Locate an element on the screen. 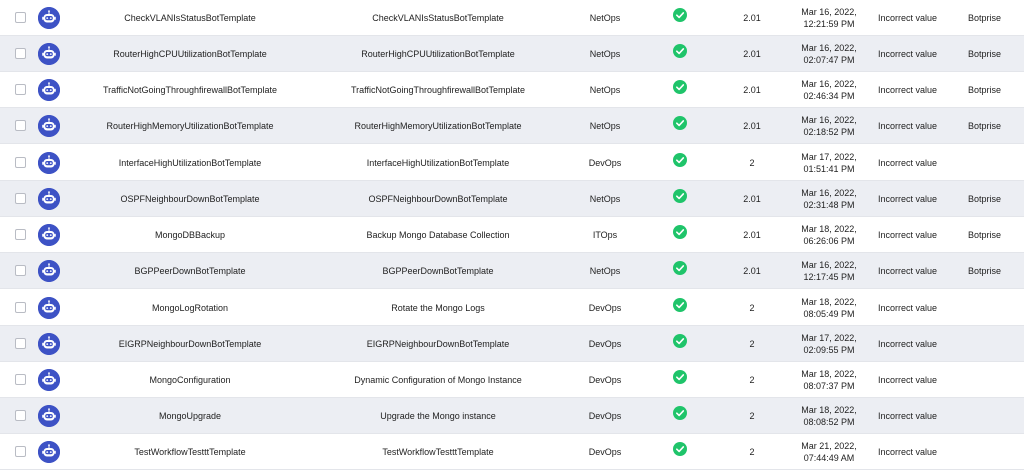 The image size is (1024, 475). bot-description: Dynamic Configuration of Mongo Instance is located at coordinates (438, 379).